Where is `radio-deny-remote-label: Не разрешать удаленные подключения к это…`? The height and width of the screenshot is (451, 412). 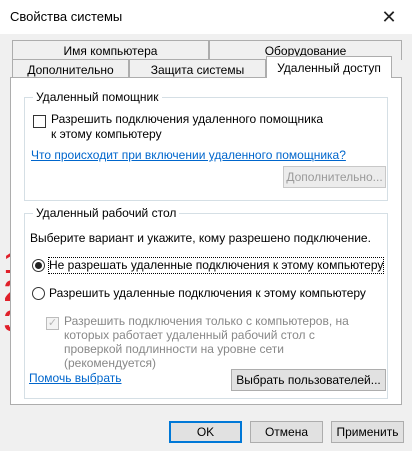 radio-deny-remote-label: Не разрешать удаленные подключения к это… is located at coordinates (216, 265).